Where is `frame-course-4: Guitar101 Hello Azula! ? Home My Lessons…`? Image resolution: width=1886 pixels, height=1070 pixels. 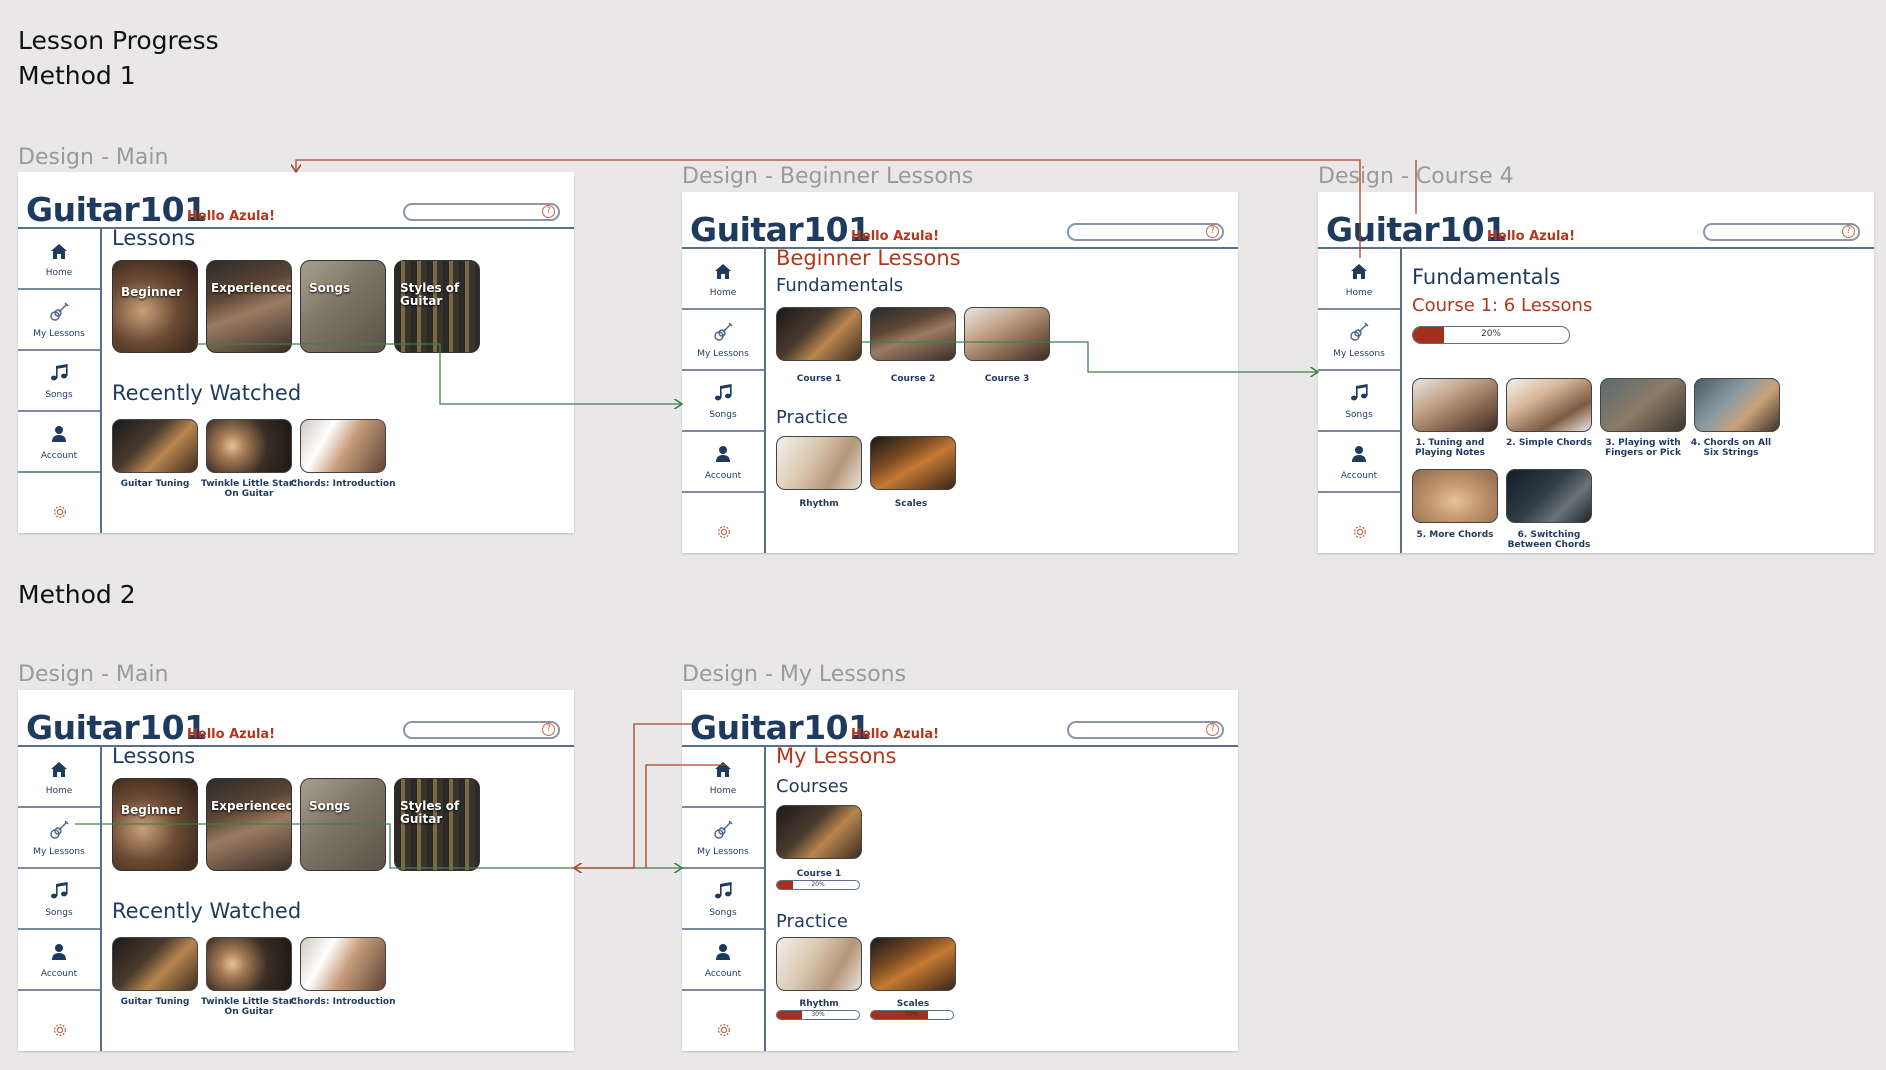
frame-course-4: Guitar101 Hello Azula! ? Home My Lessons… is located at coordinates (1596, 372).